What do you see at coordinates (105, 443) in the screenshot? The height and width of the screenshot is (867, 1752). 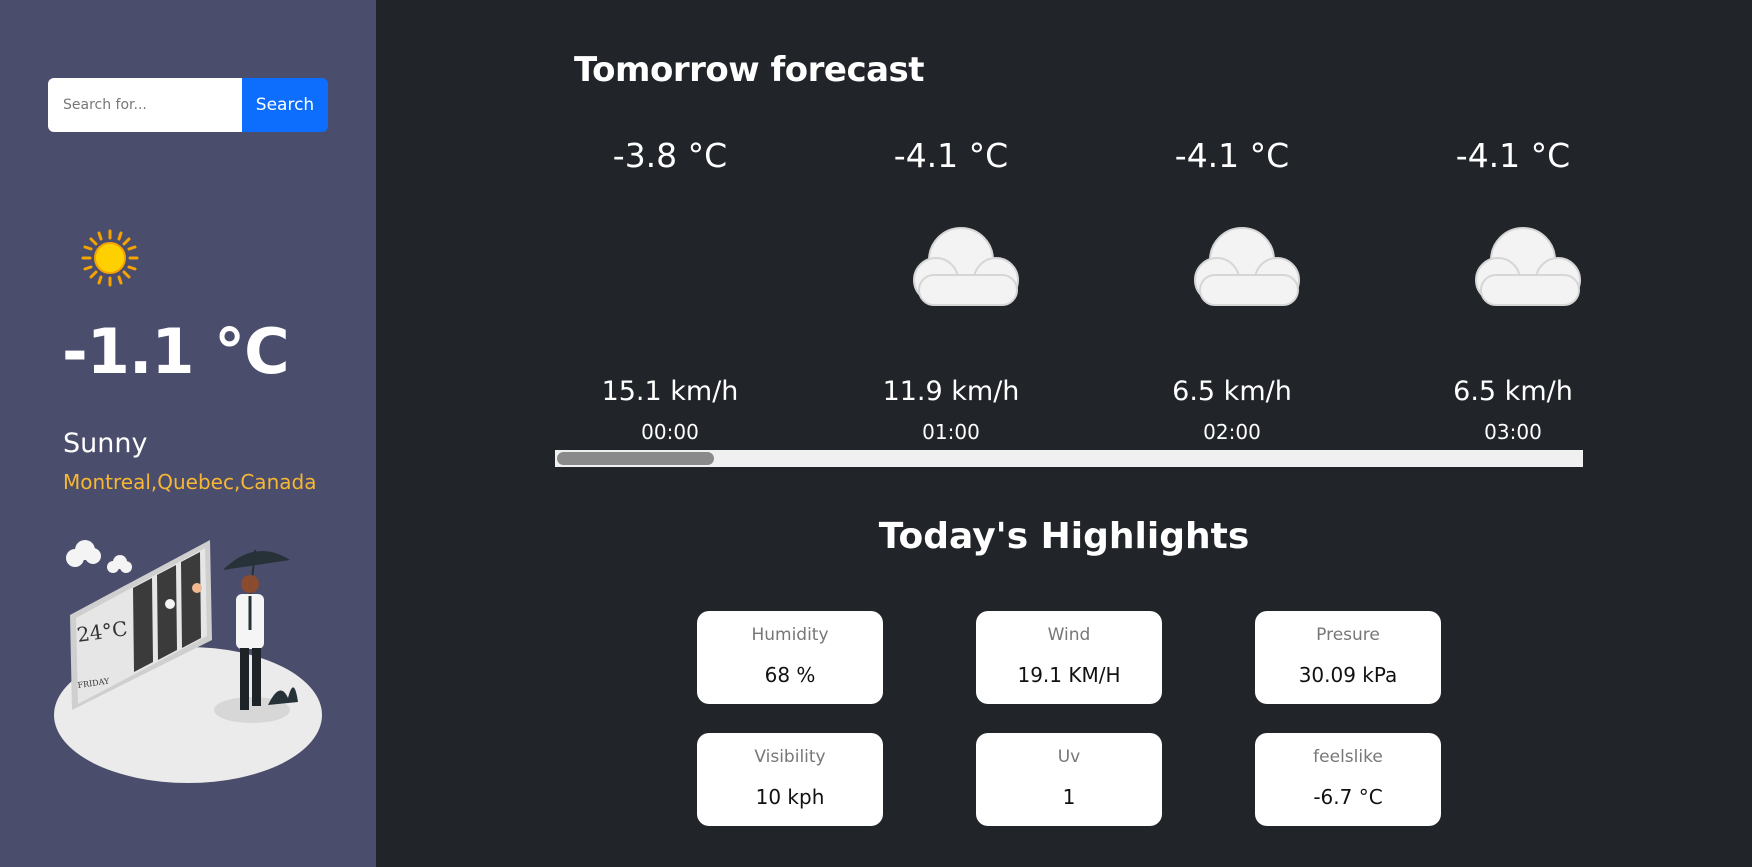 I see `current-condition: Sunny` at bounding box center [105, 443].